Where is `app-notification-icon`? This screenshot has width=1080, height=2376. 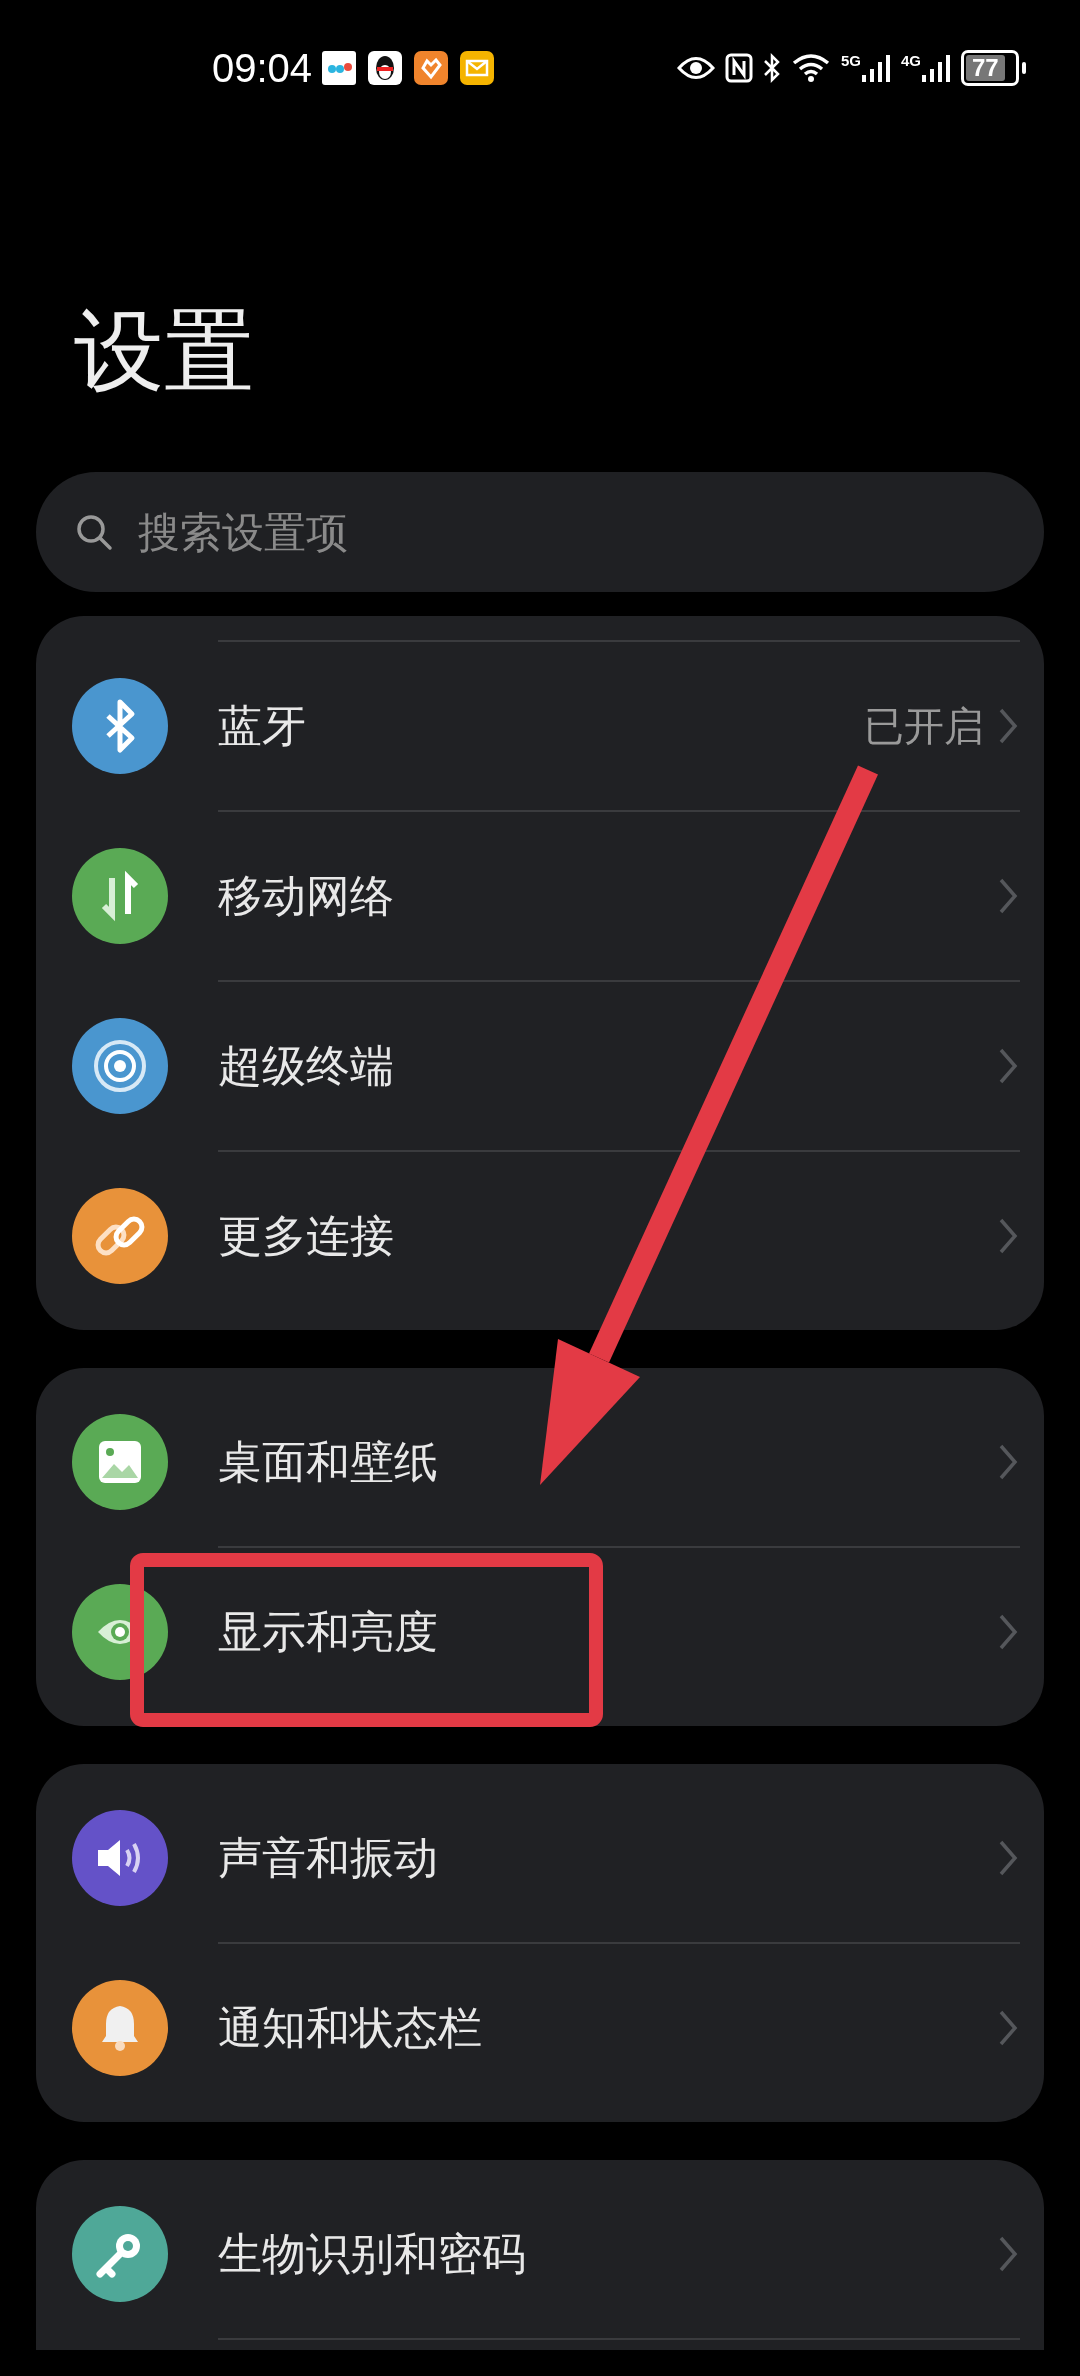
app-notification-icon is located at coordinates (339, 68).